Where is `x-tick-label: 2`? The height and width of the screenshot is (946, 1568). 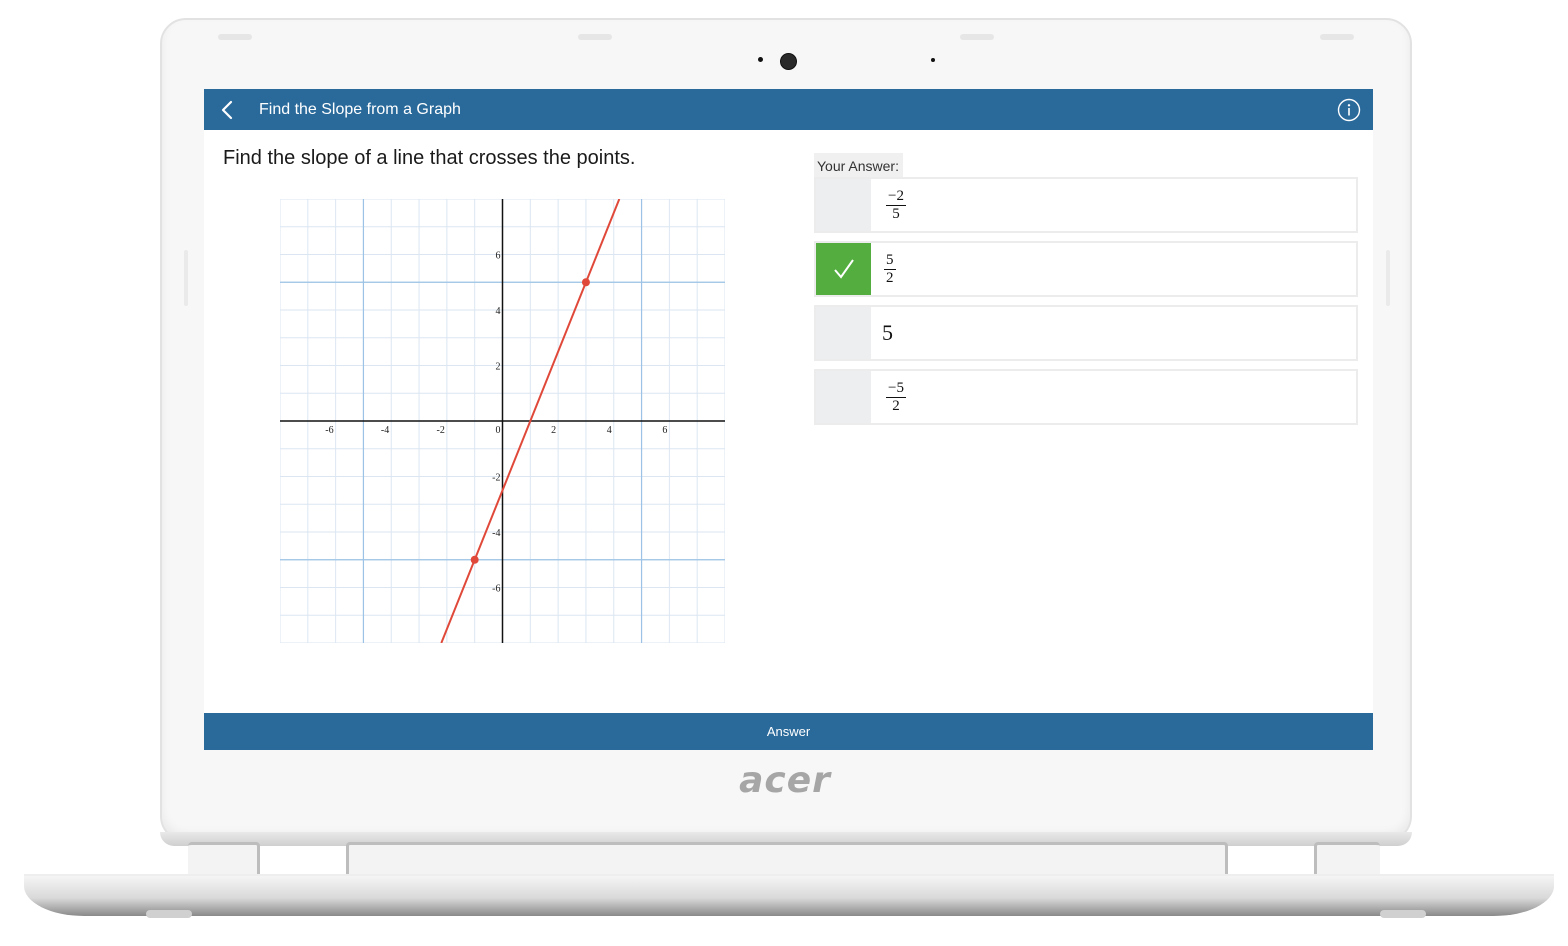
x-tick-label: 2 is located at coordinates (553, 430).